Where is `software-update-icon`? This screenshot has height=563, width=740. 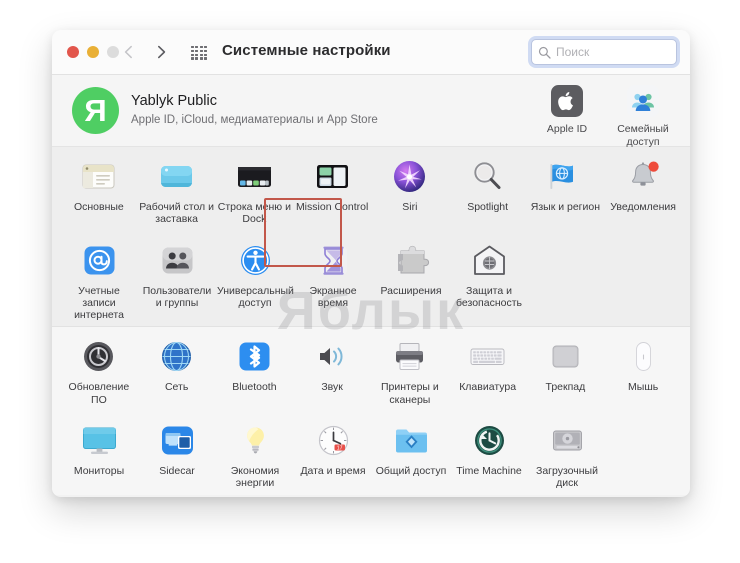 software-update-icon is located at coordinates (98, 356).